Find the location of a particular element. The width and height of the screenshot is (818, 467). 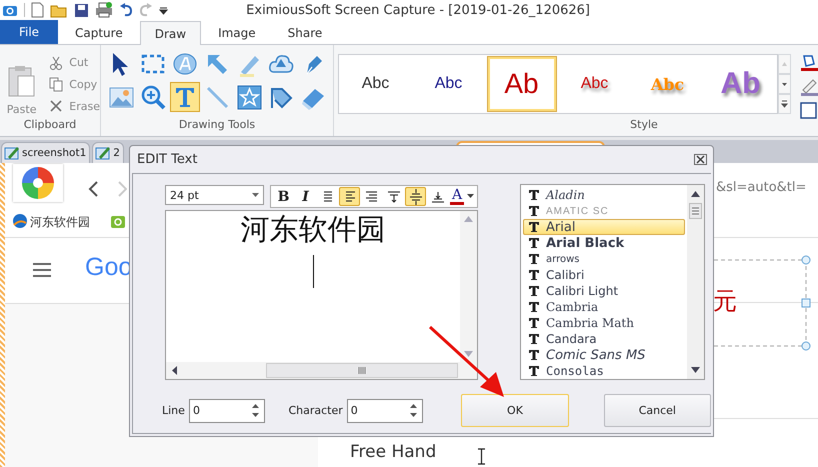

zoom-icon is located at coordinates (153, 97).